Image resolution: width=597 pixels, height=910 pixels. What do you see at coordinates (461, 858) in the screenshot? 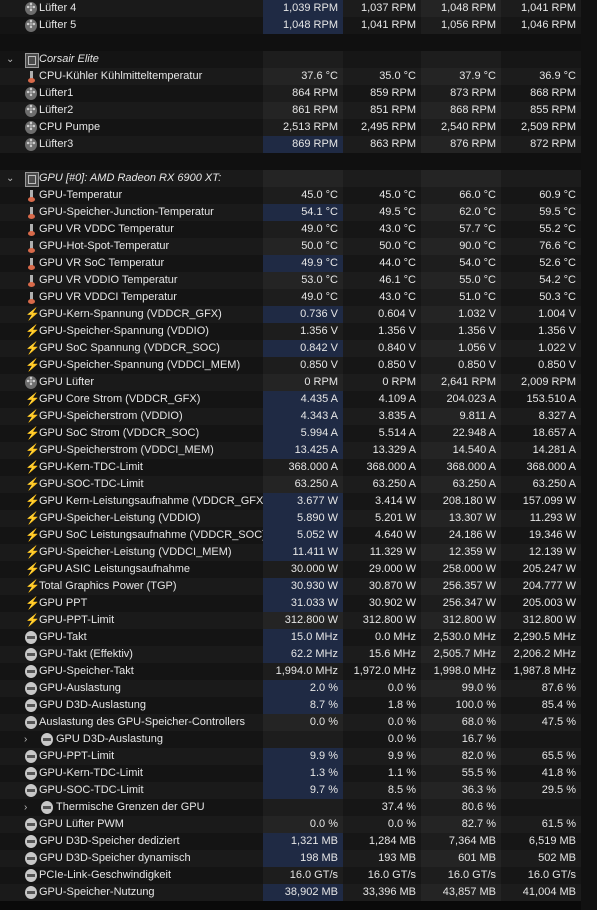
I see `max-value-cell: 601 MB` at bounding box center [461, 858].